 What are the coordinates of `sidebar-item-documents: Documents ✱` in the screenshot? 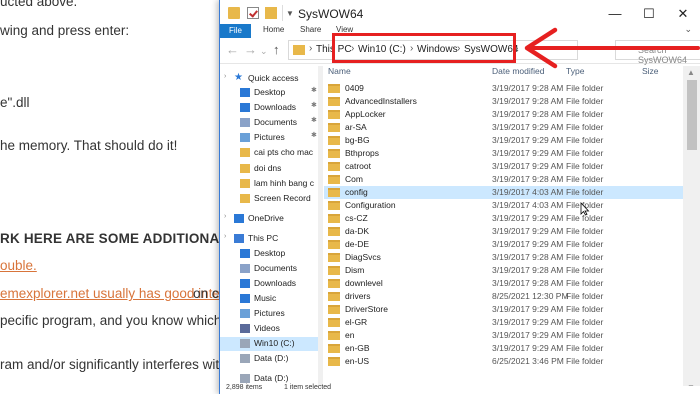 It's located at (271, 123).